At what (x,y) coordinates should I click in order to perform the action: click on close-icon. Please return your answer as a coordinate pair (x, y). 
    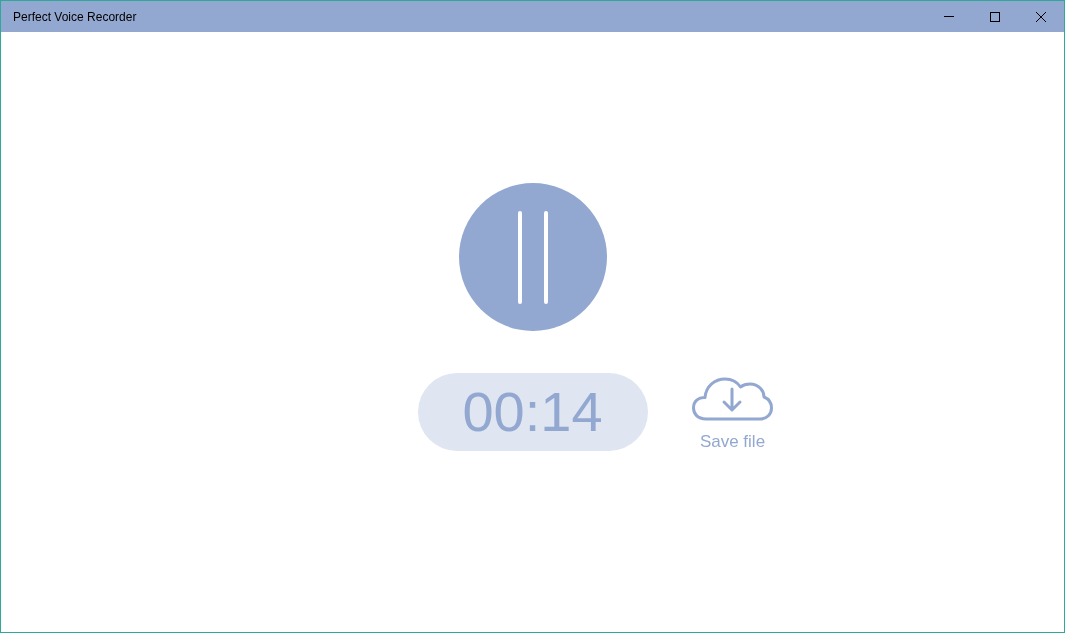
    Looking at the image, I should click on (1041, 16).